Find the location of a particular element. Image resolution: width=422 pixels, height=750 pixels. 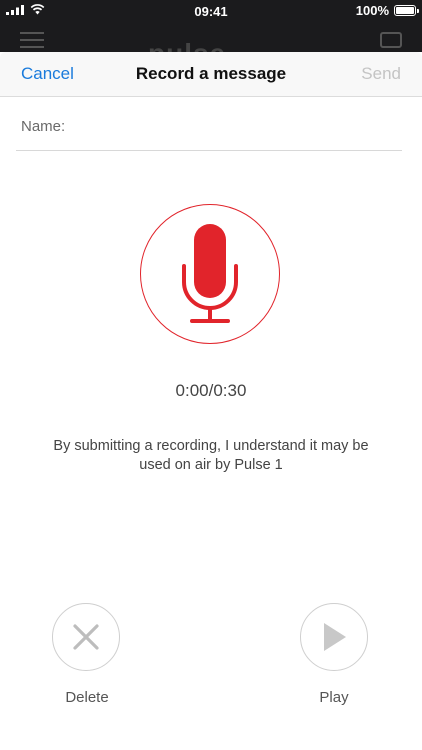

delete-label: Delete is located at coordinates (87, 697).